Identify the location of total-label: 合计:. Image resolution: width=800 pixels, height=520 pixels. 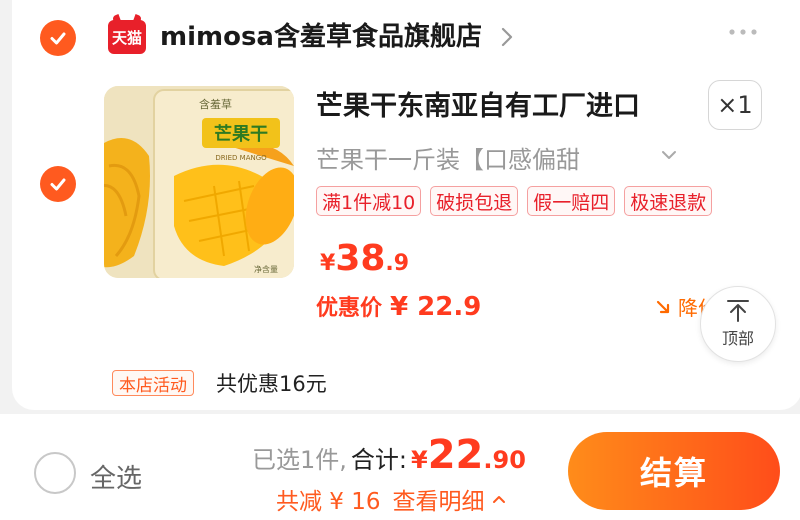
(378, 460).